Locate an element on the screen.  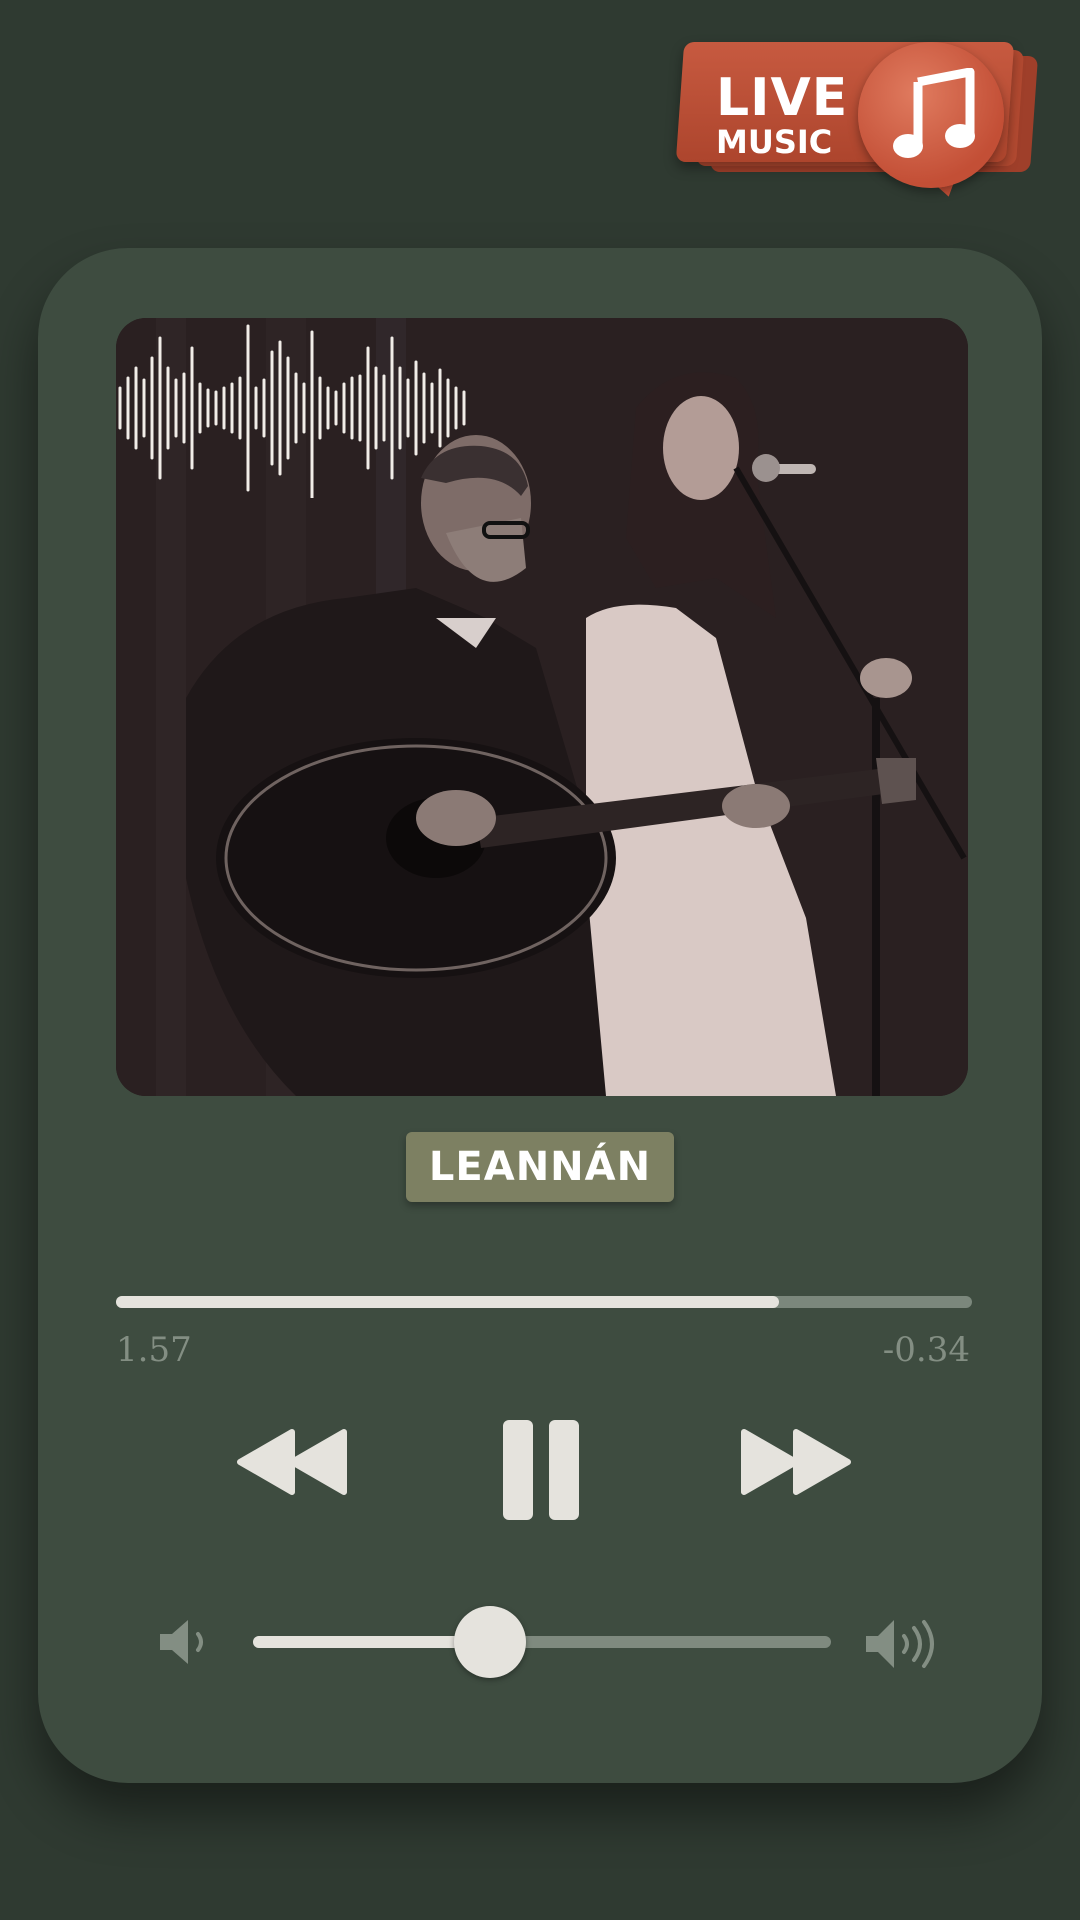
pause-icon is located at coordinates (541, 1470).